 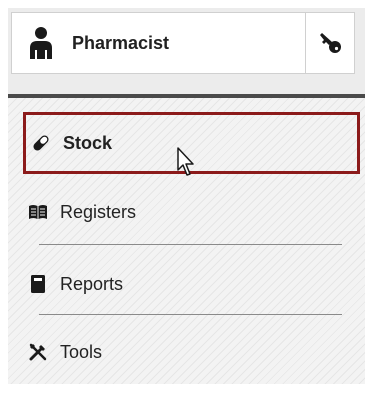 I want to click on key-button, so click(x=329, y=43).